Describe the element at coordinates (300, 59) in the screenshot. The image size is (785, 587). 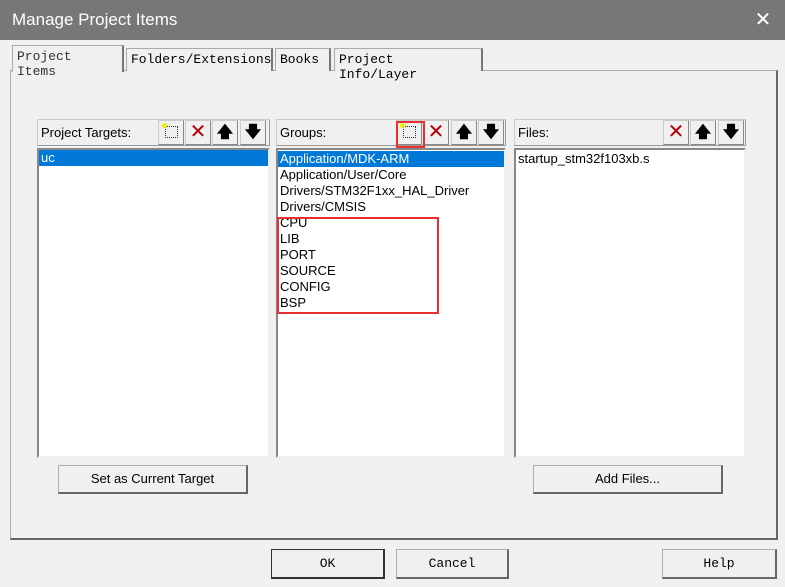
I see `tab-label: Books` at that location.